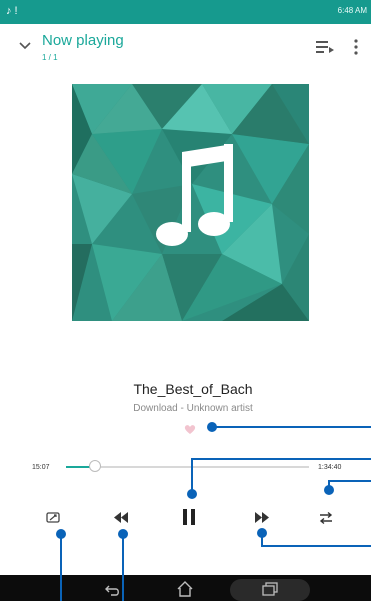 Image resolution: width=371 pixels, height=601 pixels. Describe the element at coordinates (262, 517) in the screenshot. I see `next-button` at that location.